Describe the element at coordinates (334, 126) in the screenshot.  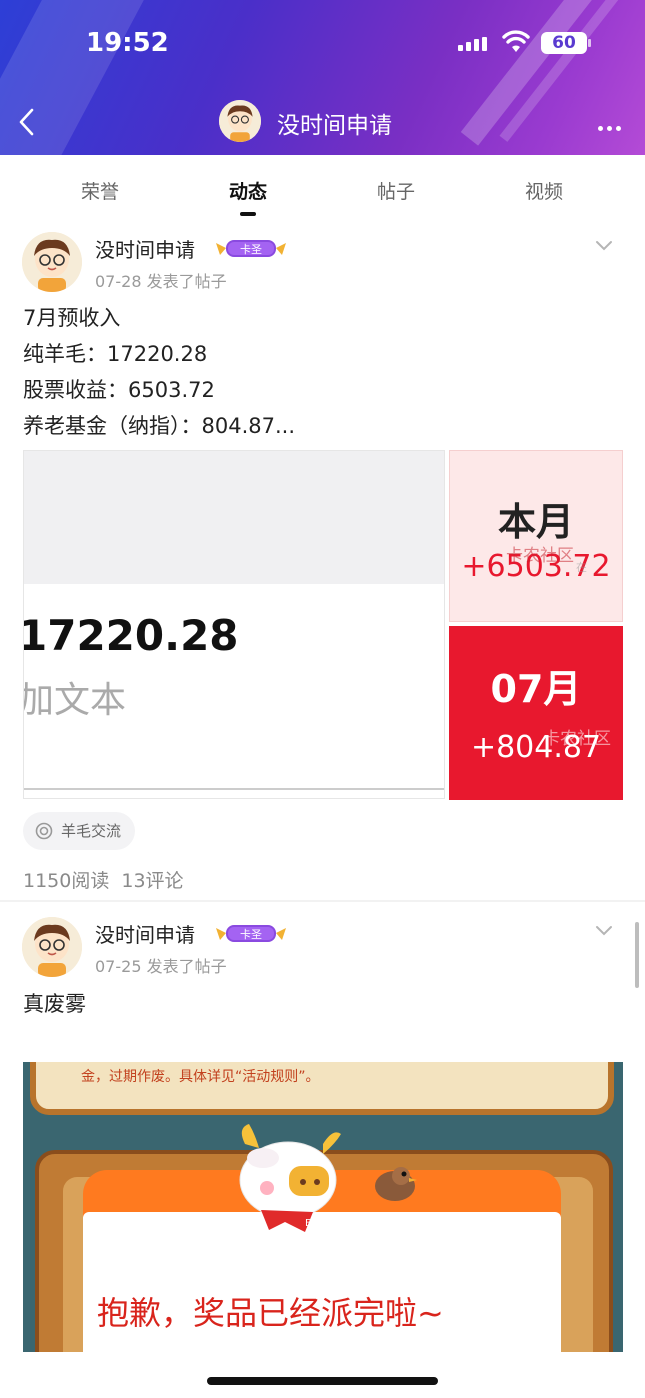
I see `header-title: 没时间申请` at that location.